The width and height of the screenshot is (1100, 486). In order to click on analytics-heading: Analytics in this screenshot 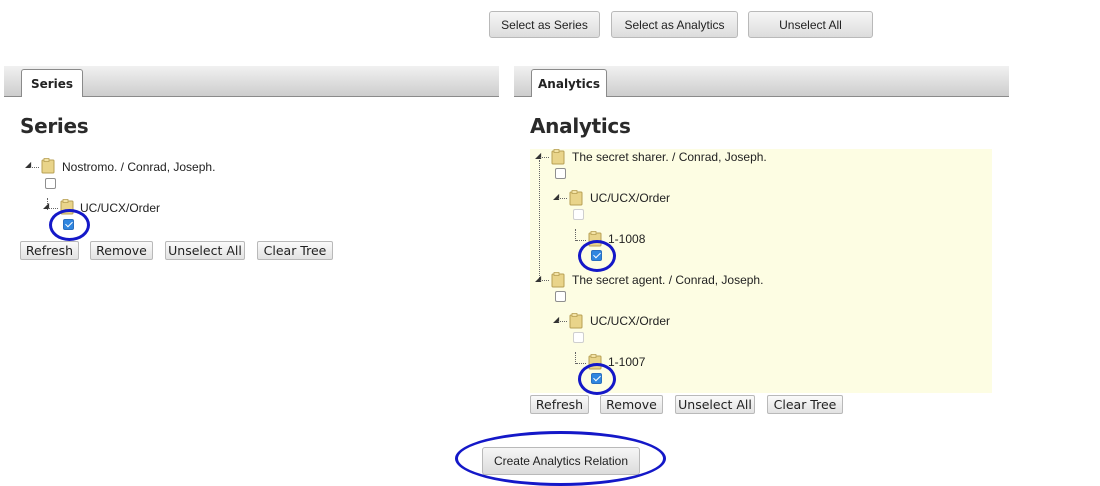, I will do `click(580, 126)`.